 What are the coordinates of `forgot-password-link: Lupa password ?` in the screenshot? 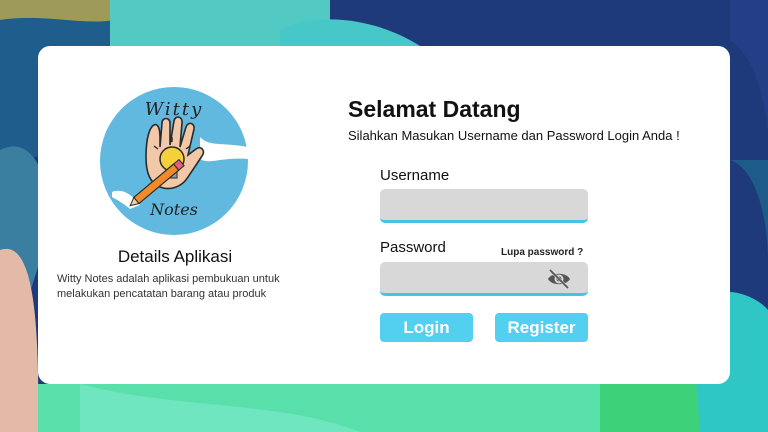 It's located at (542, 252).